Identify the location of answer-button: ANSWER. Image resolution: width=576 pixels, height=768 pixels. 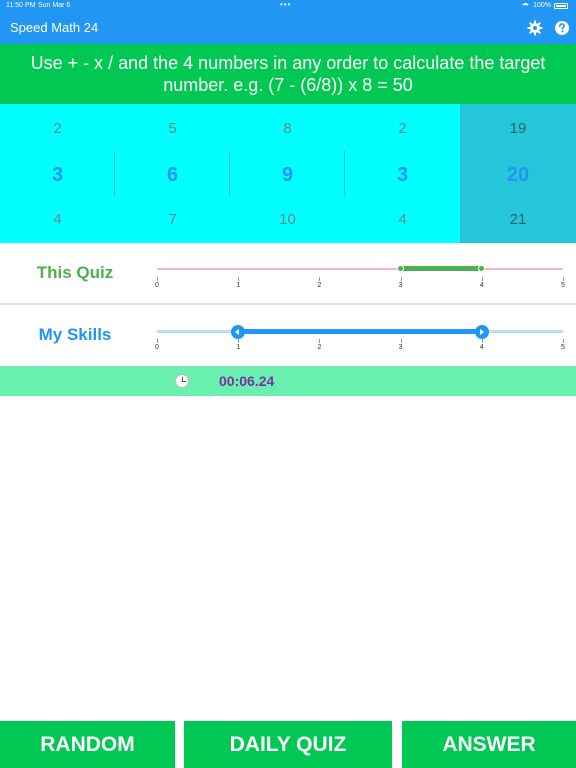
(489, 744).